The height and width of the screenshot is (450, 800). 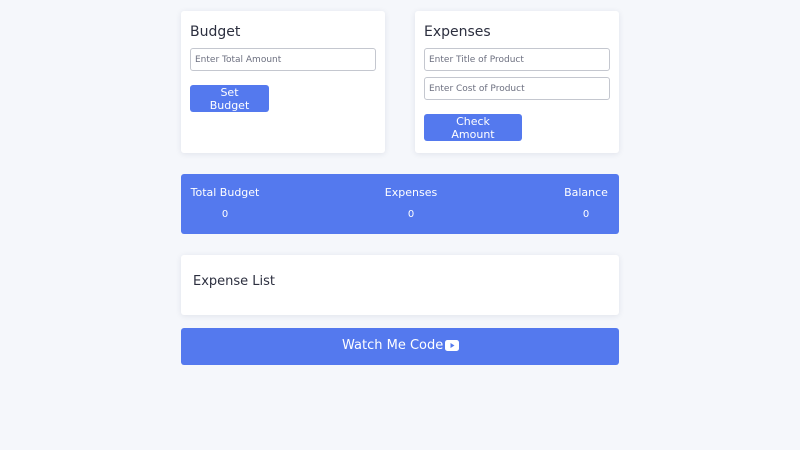 I want to click on balance-label: Balance, so click(x=586, y=192).